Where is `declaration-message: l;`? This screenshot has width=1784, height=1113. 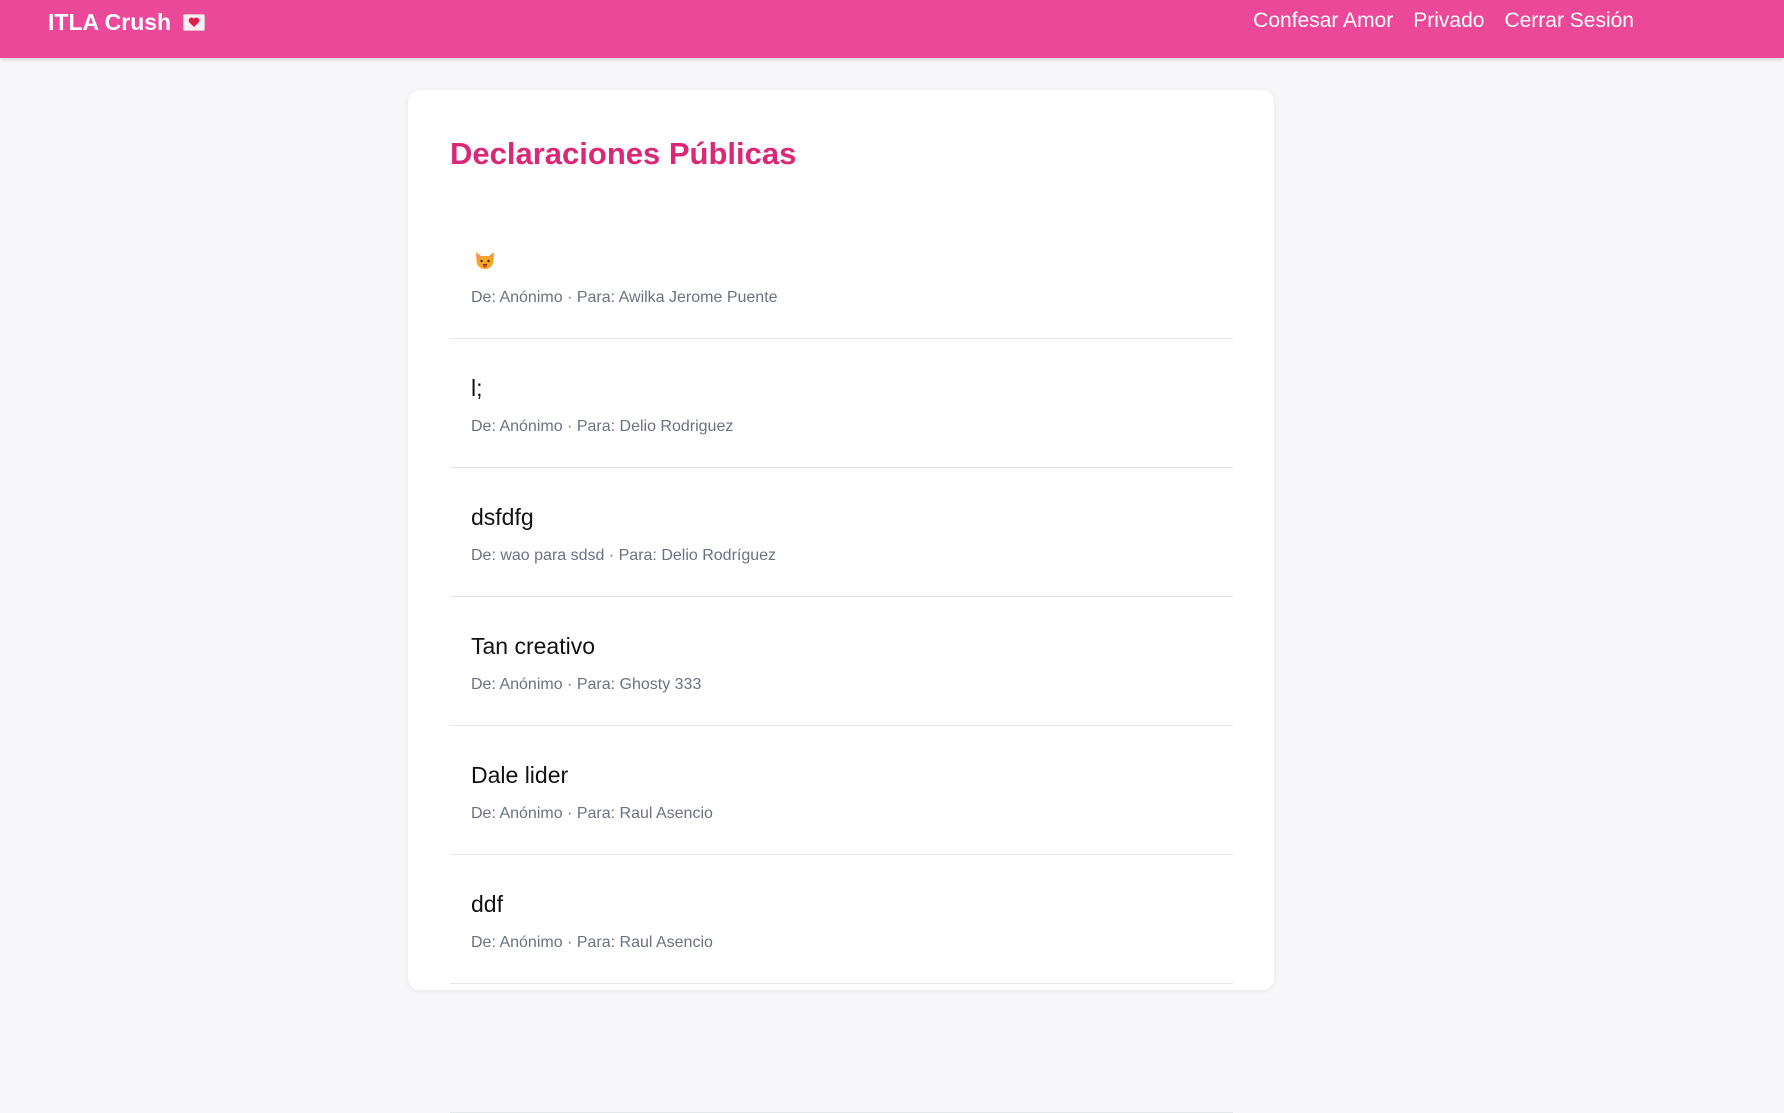 declaration-message: l; is located at coordinates (477, 388).